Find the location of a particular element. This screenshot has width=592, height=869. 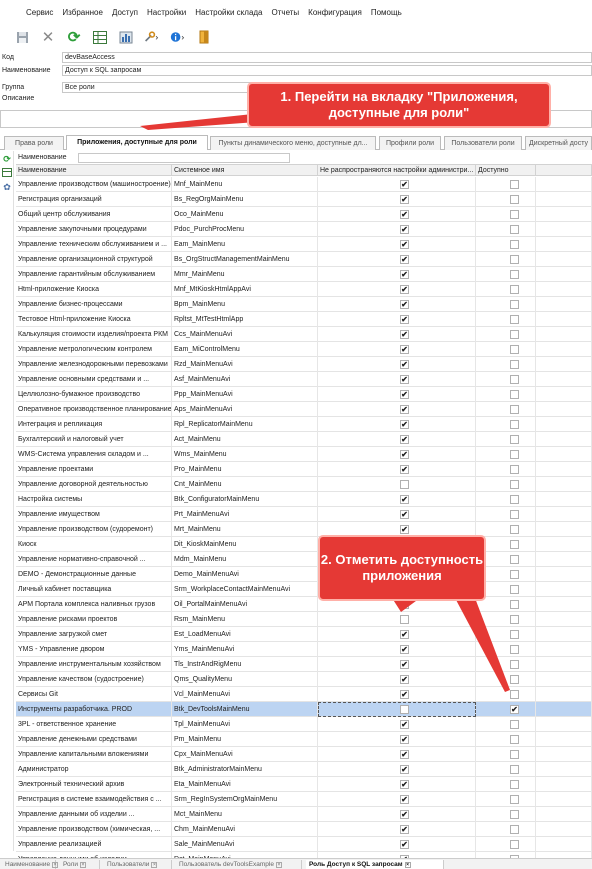

close-icon: ✕ is located at coordinates (48, 37).